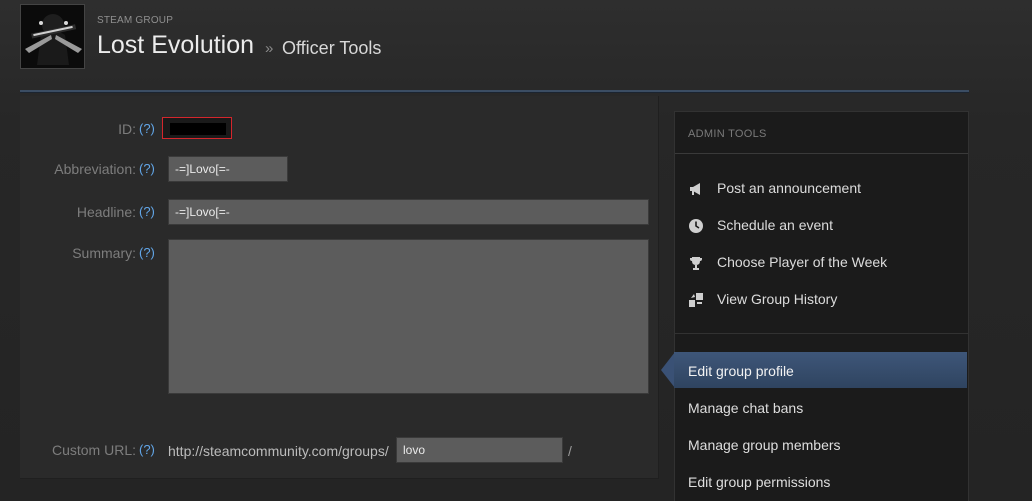 This screenshot has height=501, width=1032. I want to click on megaphone-icon, so click(696, 189).